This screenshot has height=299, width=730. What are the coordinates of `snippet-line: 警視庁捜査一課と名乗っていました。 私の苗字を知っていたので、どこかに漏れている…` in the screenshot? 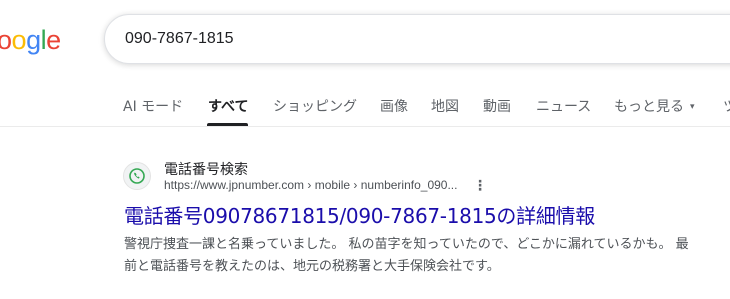 It's located at (406, 244).